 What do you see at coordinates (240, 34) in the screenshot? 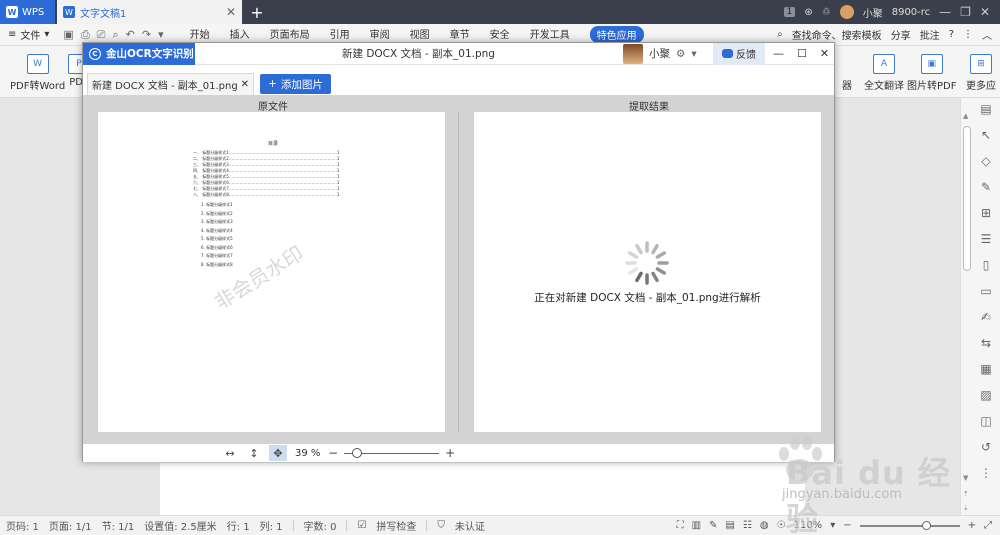
I see `tab-insert: 插入` at bounding box center [240, 34].